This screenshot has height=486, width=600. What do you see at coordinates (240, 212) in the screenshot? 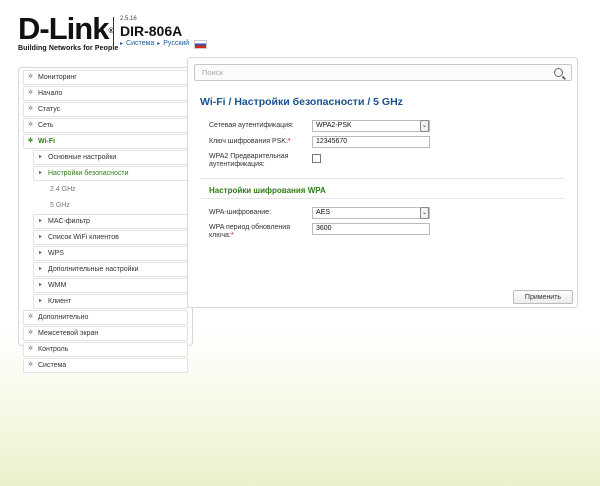
I see `cipher-label: WPA-шифрование:` at bounding box center [240, 212].